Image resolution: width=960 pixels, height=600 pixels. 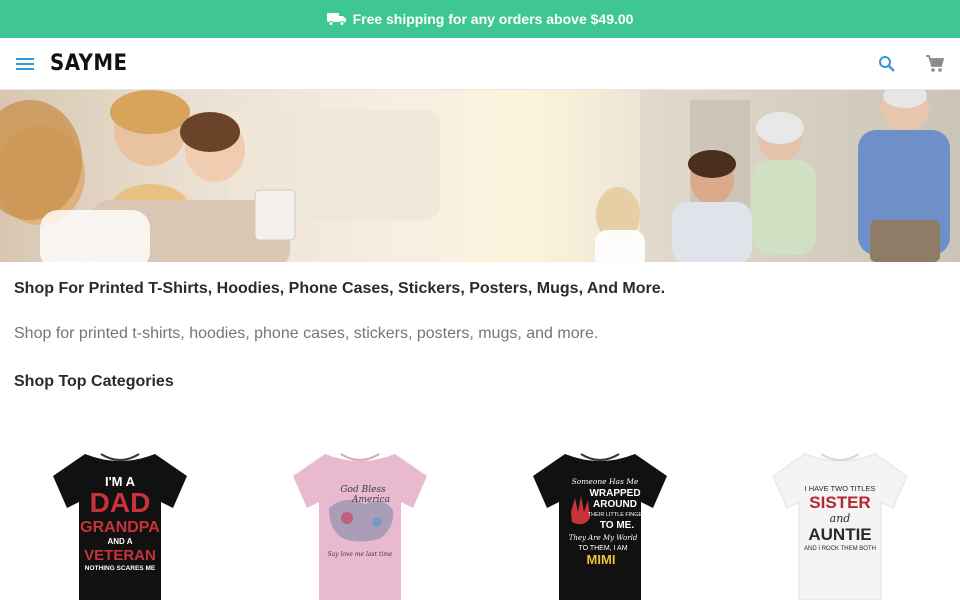 I want to click on print-line: Say love me last time, so click(x=360, y=554).